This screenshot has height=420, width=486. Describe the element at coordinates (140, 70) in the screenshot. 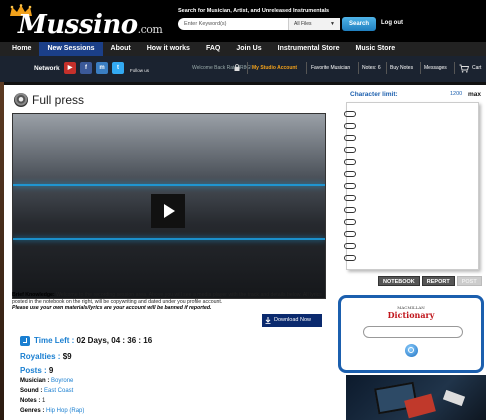

I see `follow-us-label: Follow us` at that location.